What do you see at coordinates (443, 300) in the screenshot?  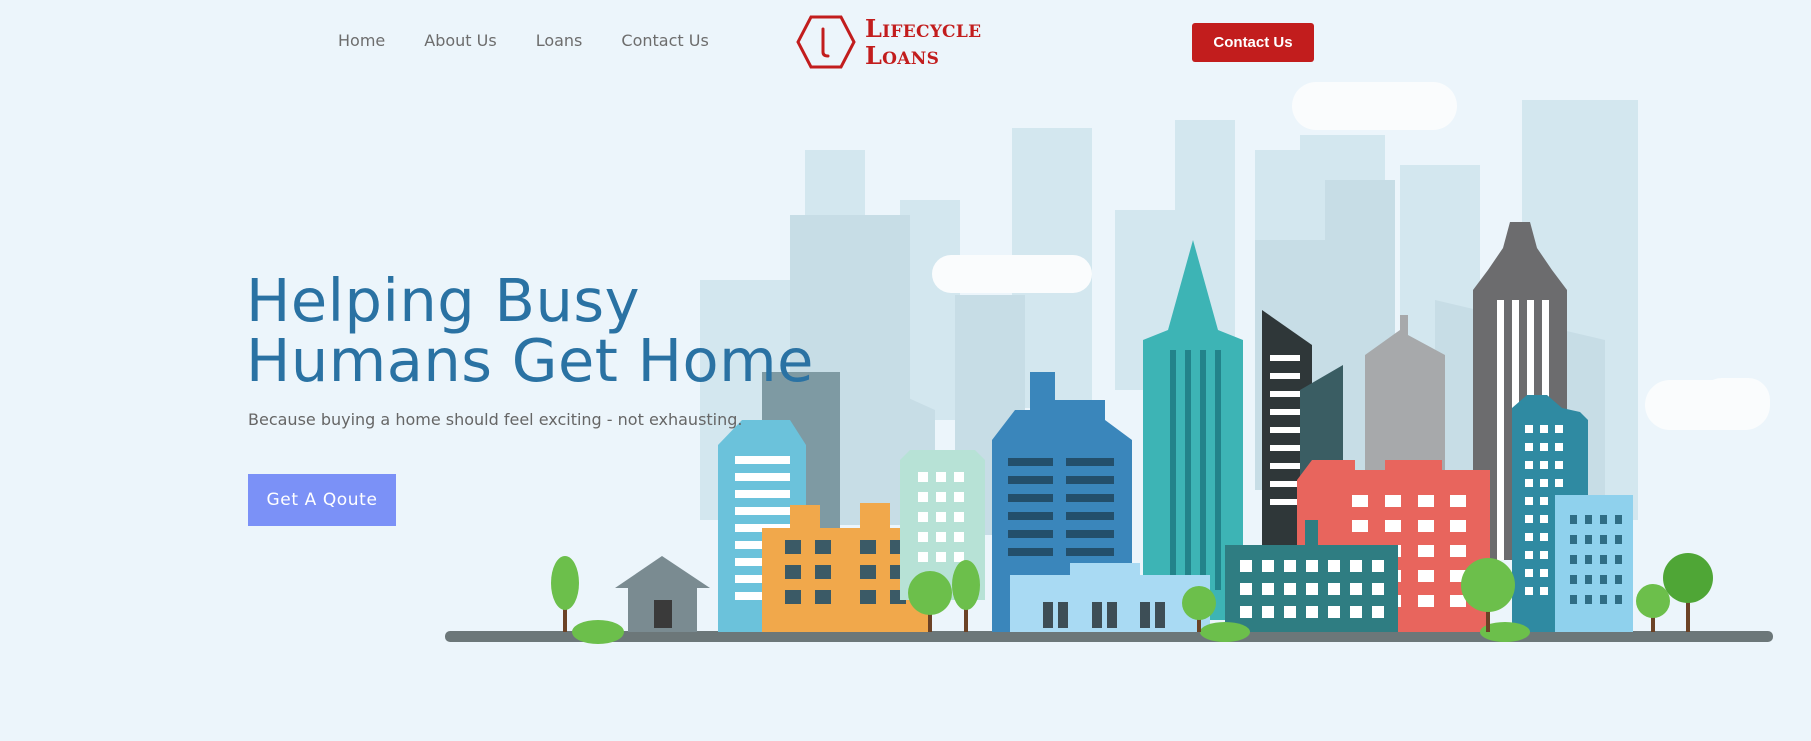 I see `hero-title-line1: Helping Busy` at bounding box center [443, 300].